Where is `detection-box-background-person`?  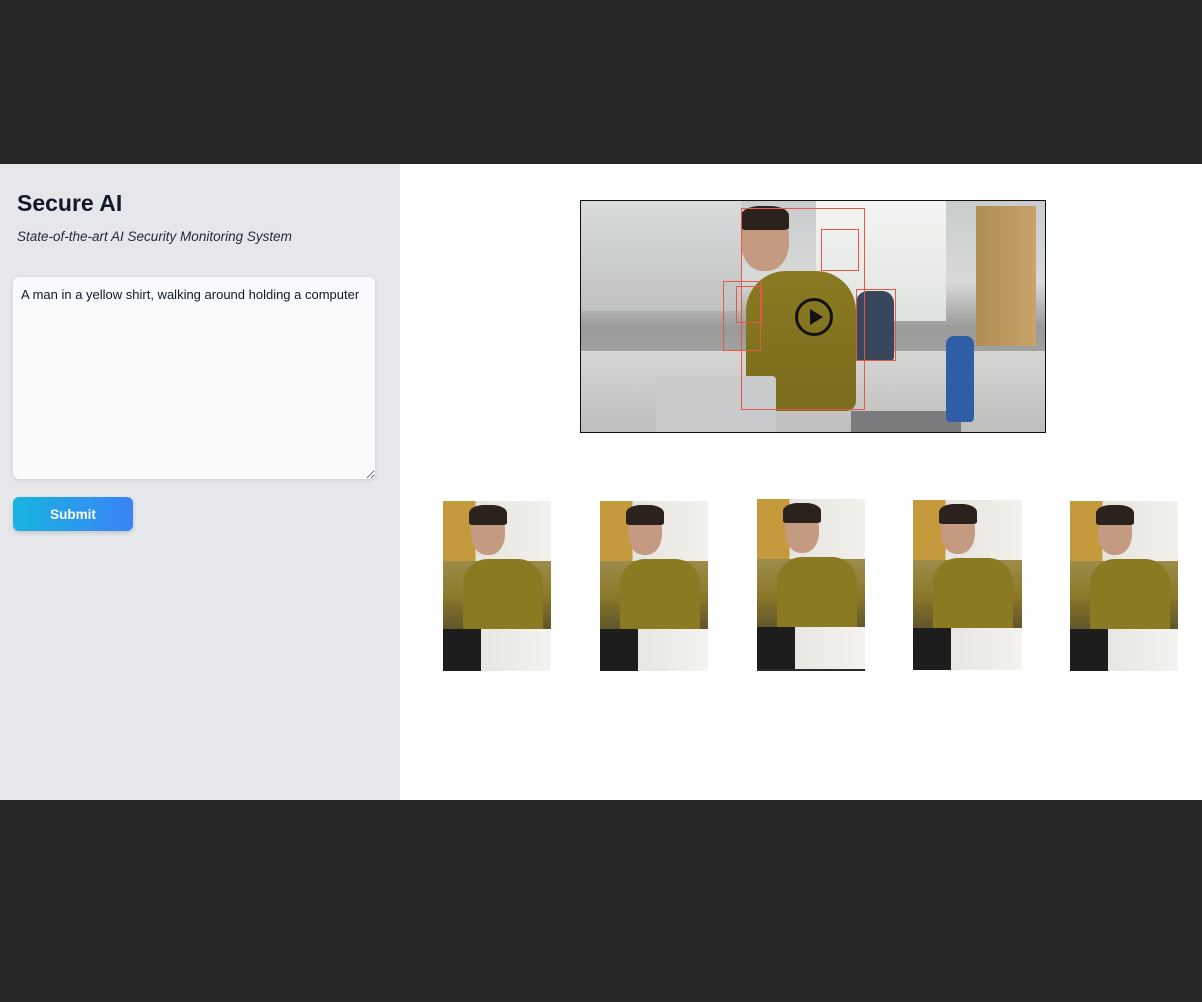 detection-box-background-person is located at coordinates (876, 325).